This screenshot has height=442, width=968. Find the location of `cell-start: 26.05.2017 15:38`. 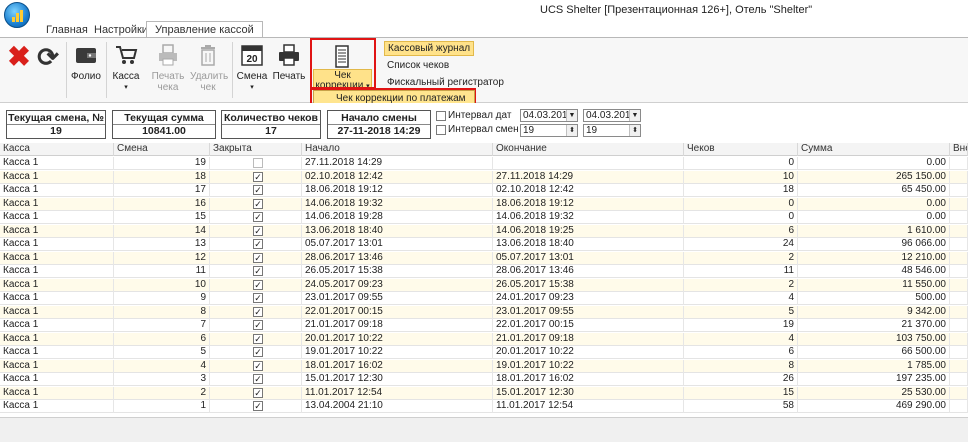

cell-start: 26.05.2017 15:38 is located at coordinates (397, 271).